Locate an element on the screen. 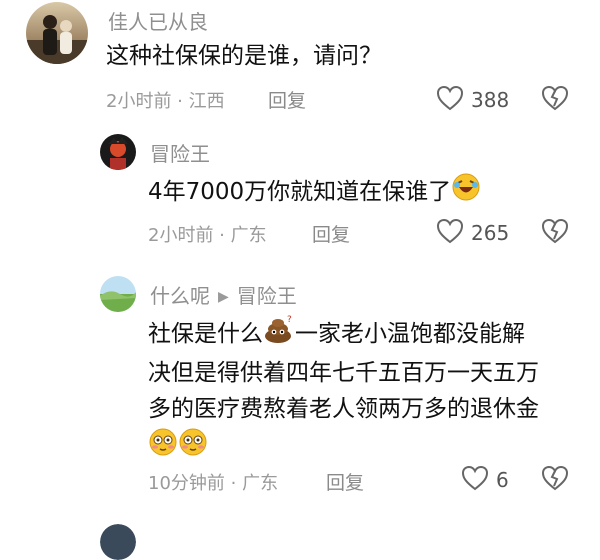 Image resolution: width=600 pixels, height=560 pixels. reply-text-segment: 一家老小温饱都没能解 is located at coordinates (410, 334).